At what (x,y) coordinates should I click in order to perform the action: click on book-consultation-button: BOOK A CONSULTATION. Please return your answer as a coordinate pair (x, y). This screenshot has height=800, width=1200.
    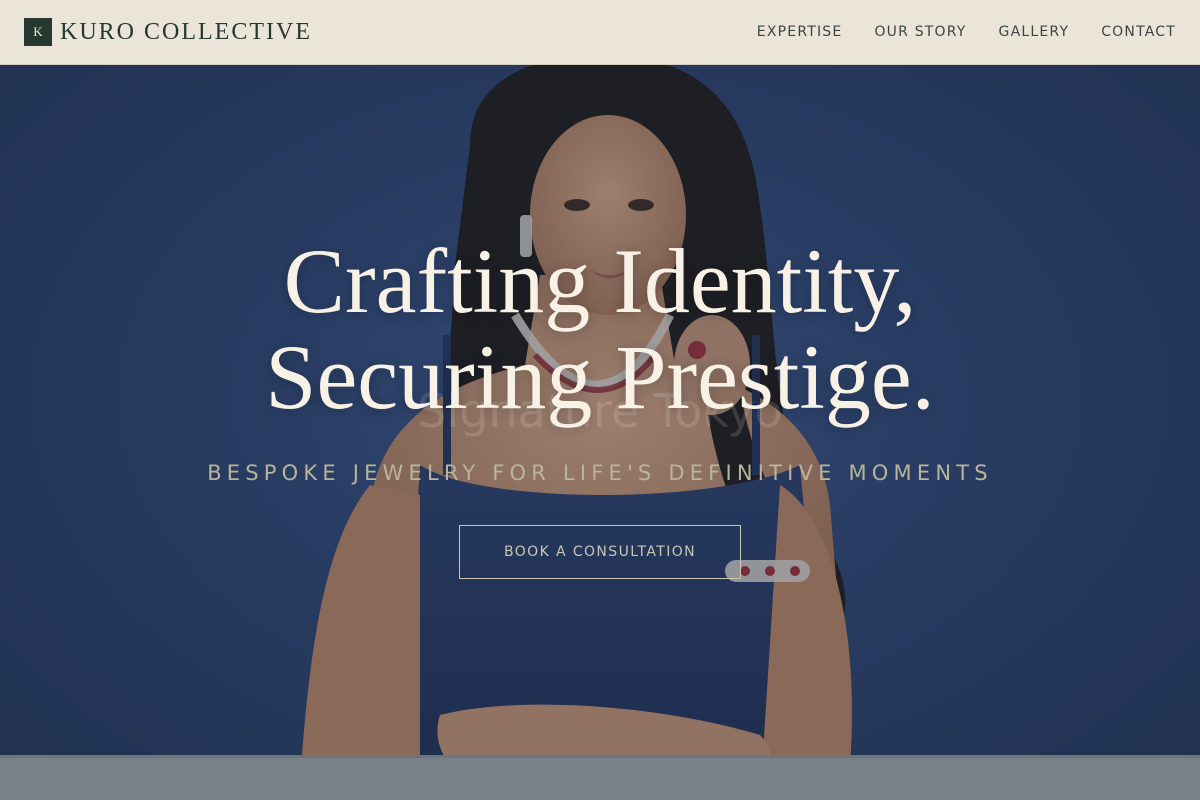
    Looking at the image, I should click on (600, 552).